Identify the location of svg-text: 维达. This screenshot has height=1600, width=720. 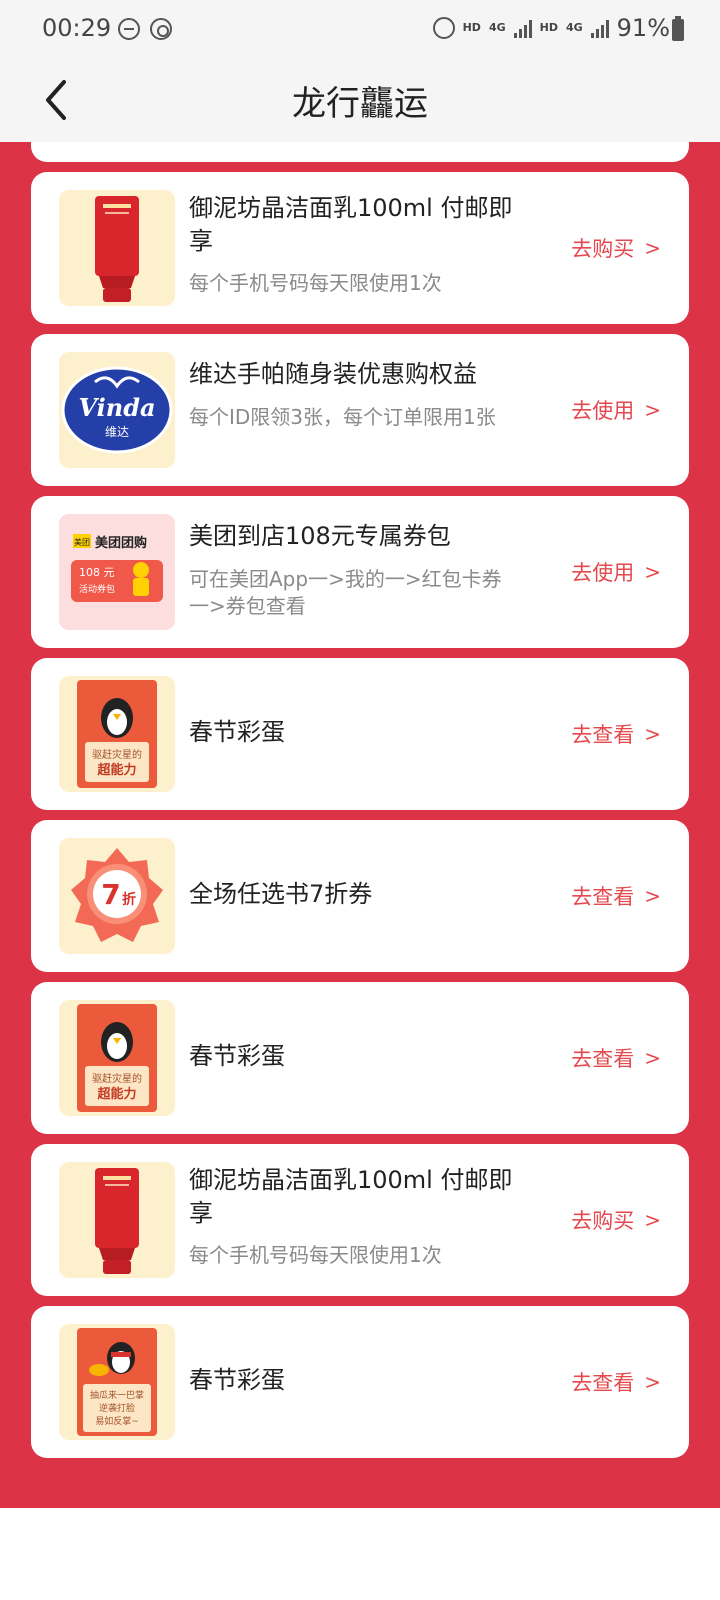
(117, 432).